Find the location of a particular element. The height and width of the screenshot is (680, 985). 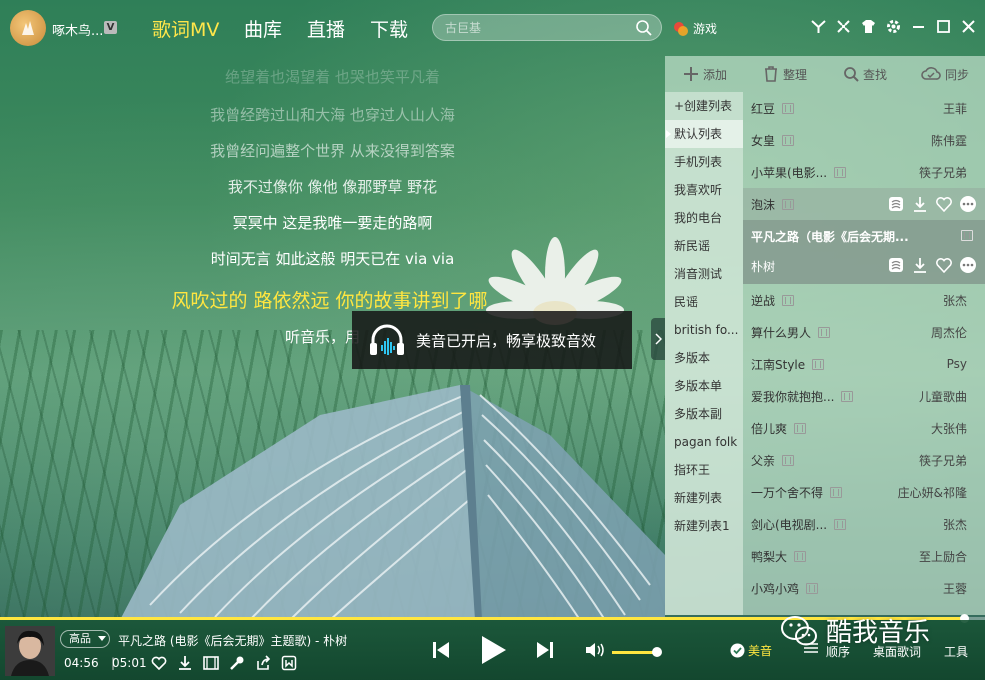

song-row: 江南Style Psy is located at coordinates (864, 364).